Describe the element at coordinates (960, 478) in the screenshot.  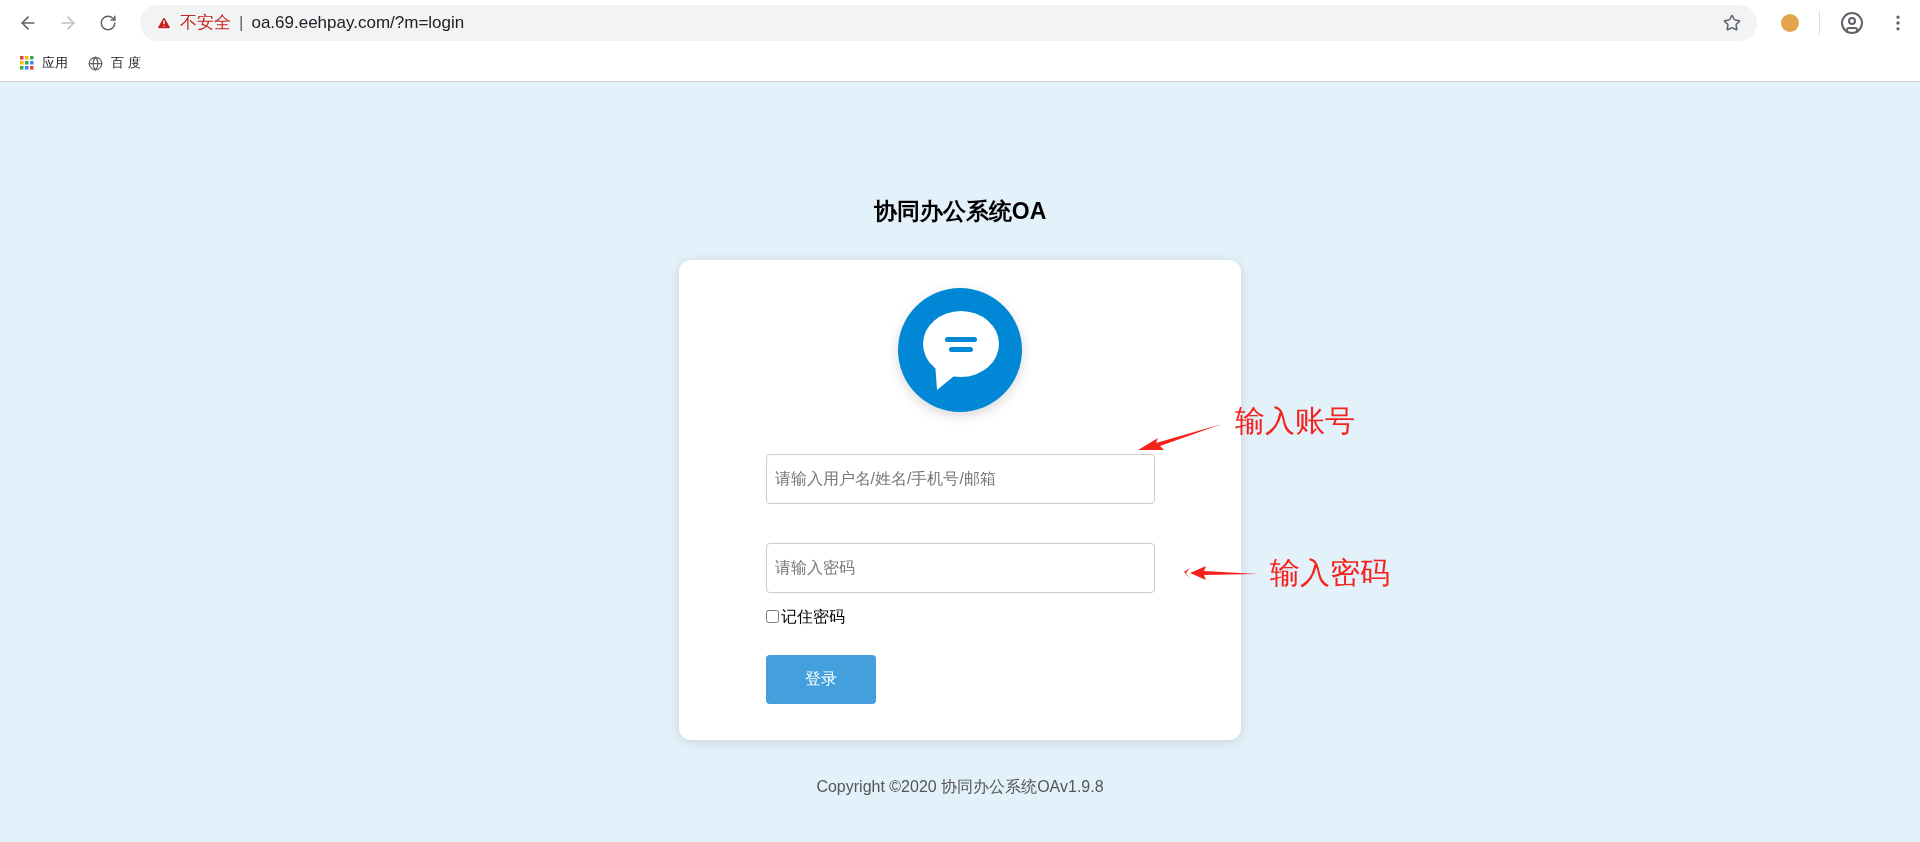
I see `username-field: 请输入用户名/姓名/手机号/邮箱` at that location.